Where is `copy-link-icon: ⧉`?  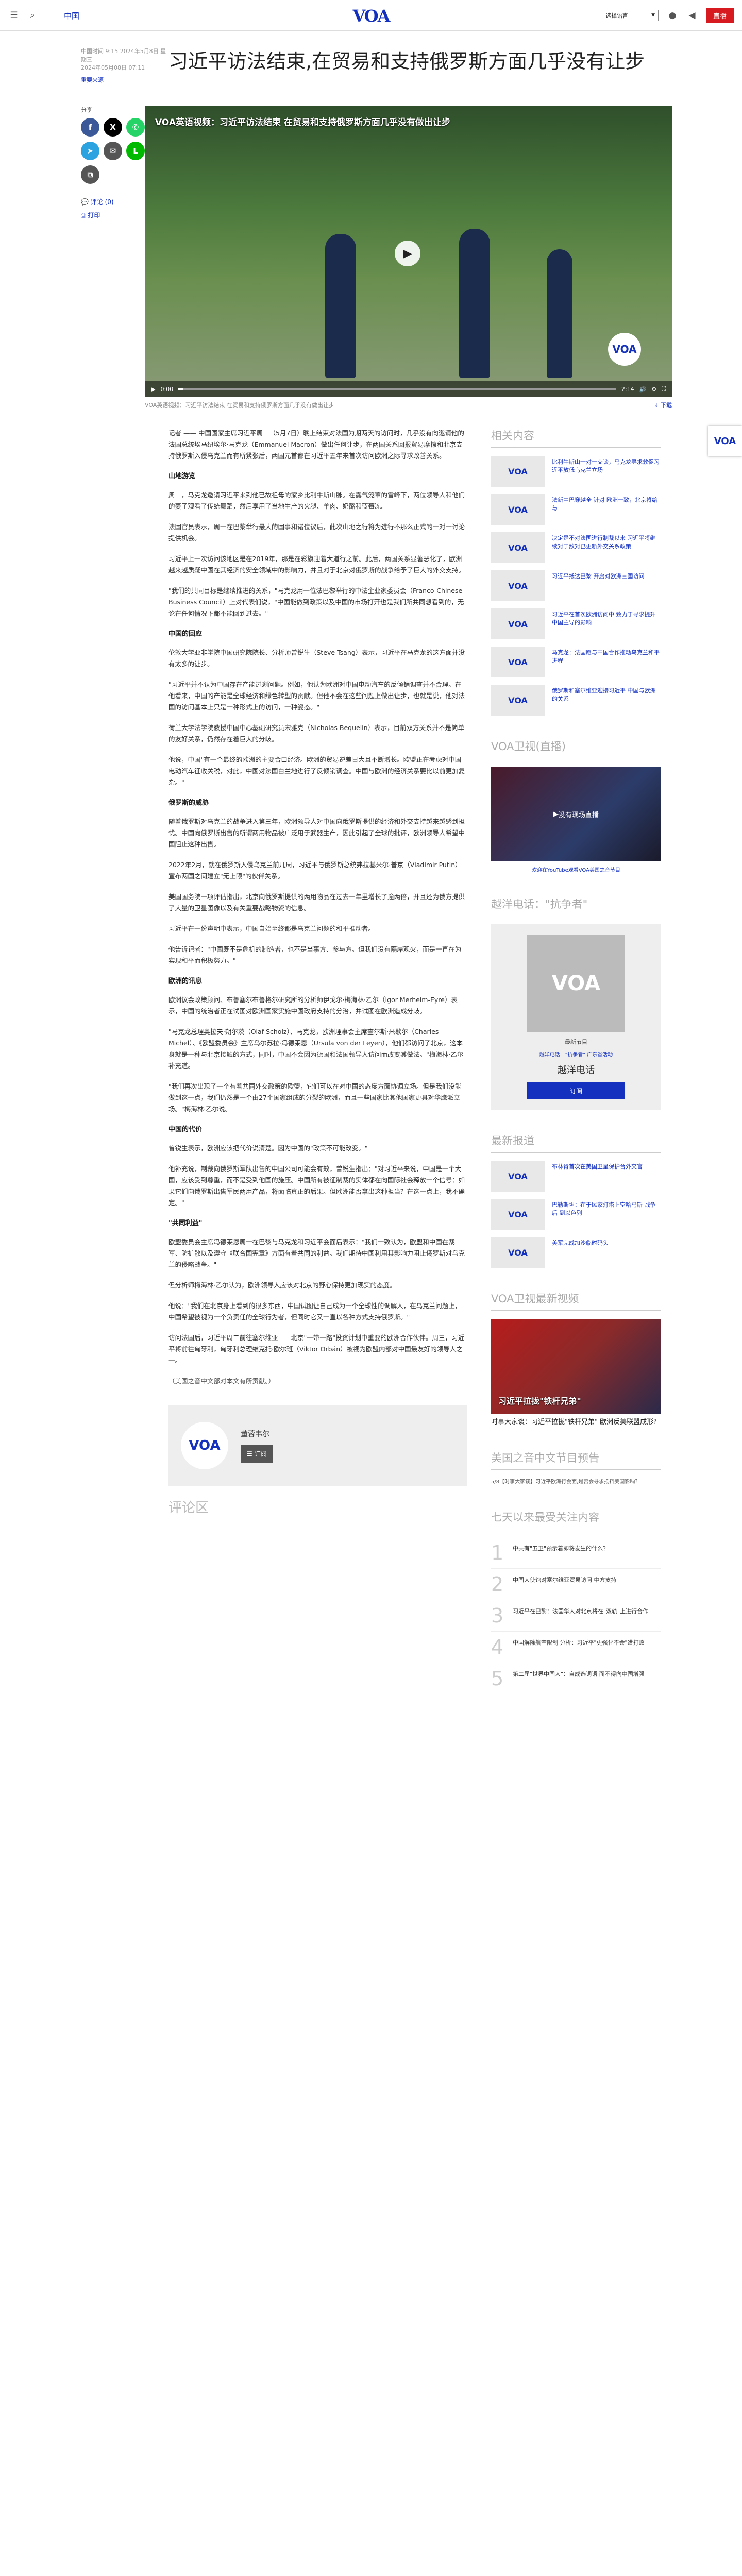 copy-link-icon: ⧉ is located at coordinates (90, 174).